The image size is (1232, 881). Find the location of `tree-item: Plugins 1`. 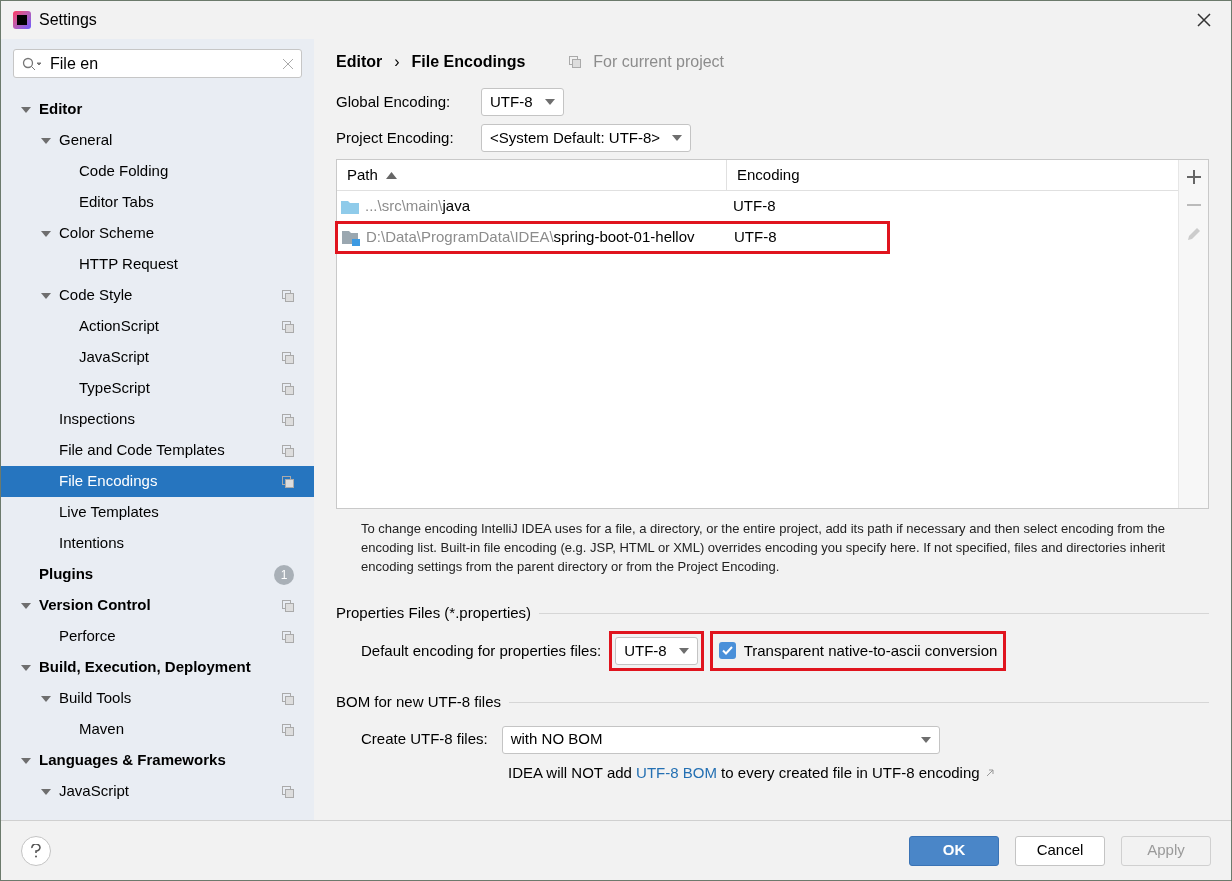

tree-item: Plugins 1 is located at coordinates (157, 574).